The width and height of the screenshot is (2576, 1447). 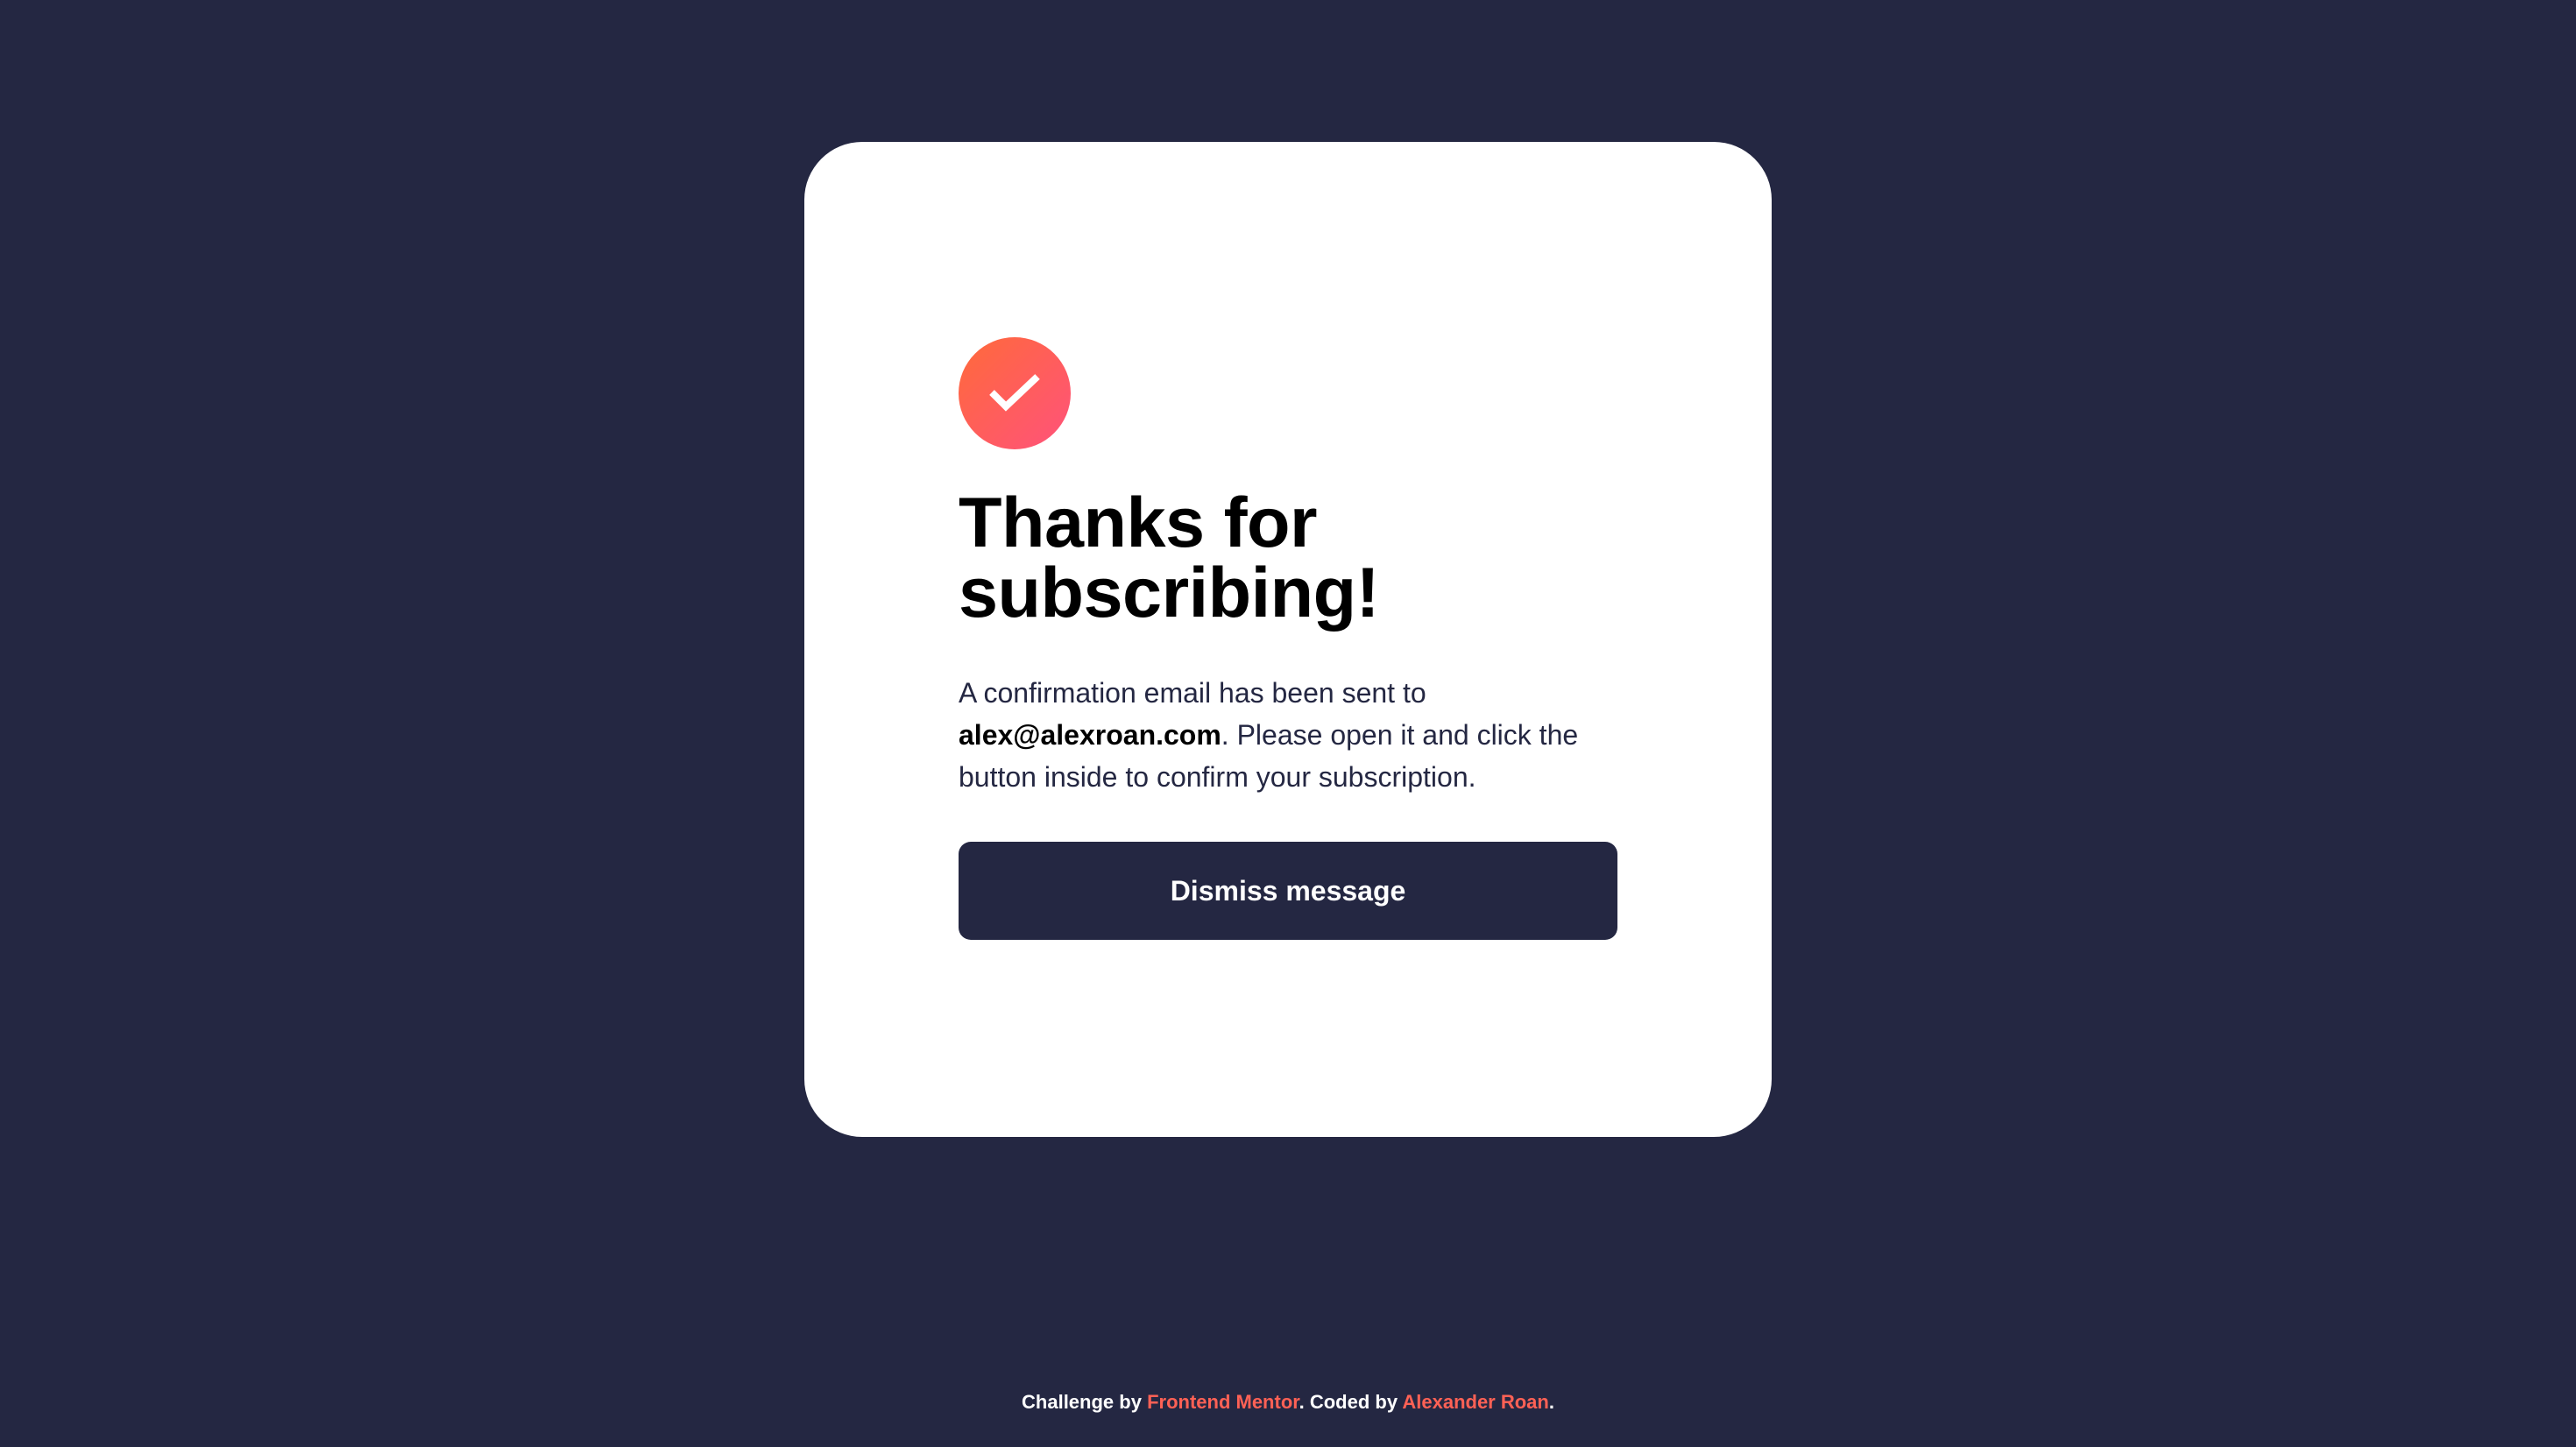 I want to click on author-link: Alexander Roan, so click(x=1475, y=1402).